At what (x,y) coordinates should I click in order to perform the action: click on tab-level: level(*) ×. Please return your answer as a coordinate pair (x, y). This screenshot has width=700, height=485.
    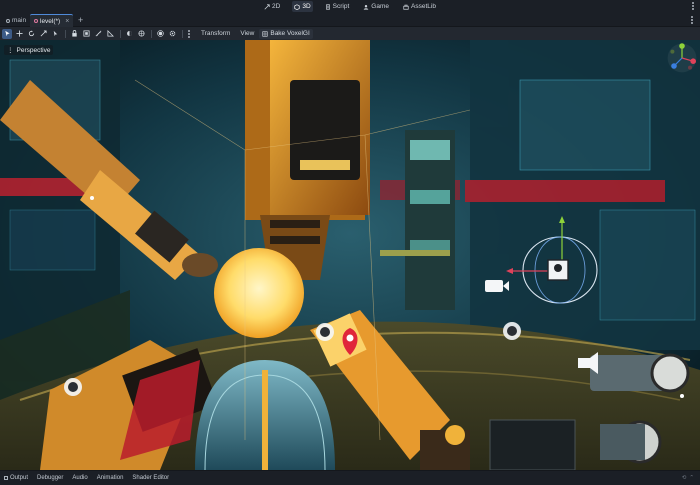
    Looking at the image, I should click on (52, 20).